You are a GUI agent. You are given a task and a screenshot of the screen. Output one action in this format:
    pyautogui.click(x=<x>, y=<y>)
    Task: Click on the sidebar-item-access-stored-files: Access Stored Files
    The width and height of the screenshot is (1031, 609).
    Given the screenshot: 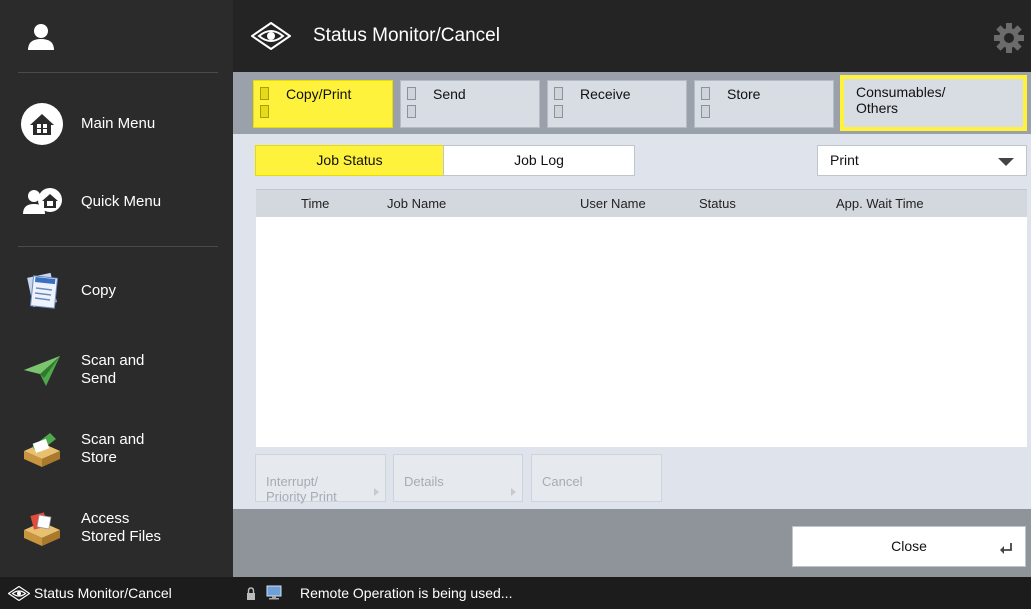 What is the action you would take?
    pyautogui.click(x=116, y=528)
    